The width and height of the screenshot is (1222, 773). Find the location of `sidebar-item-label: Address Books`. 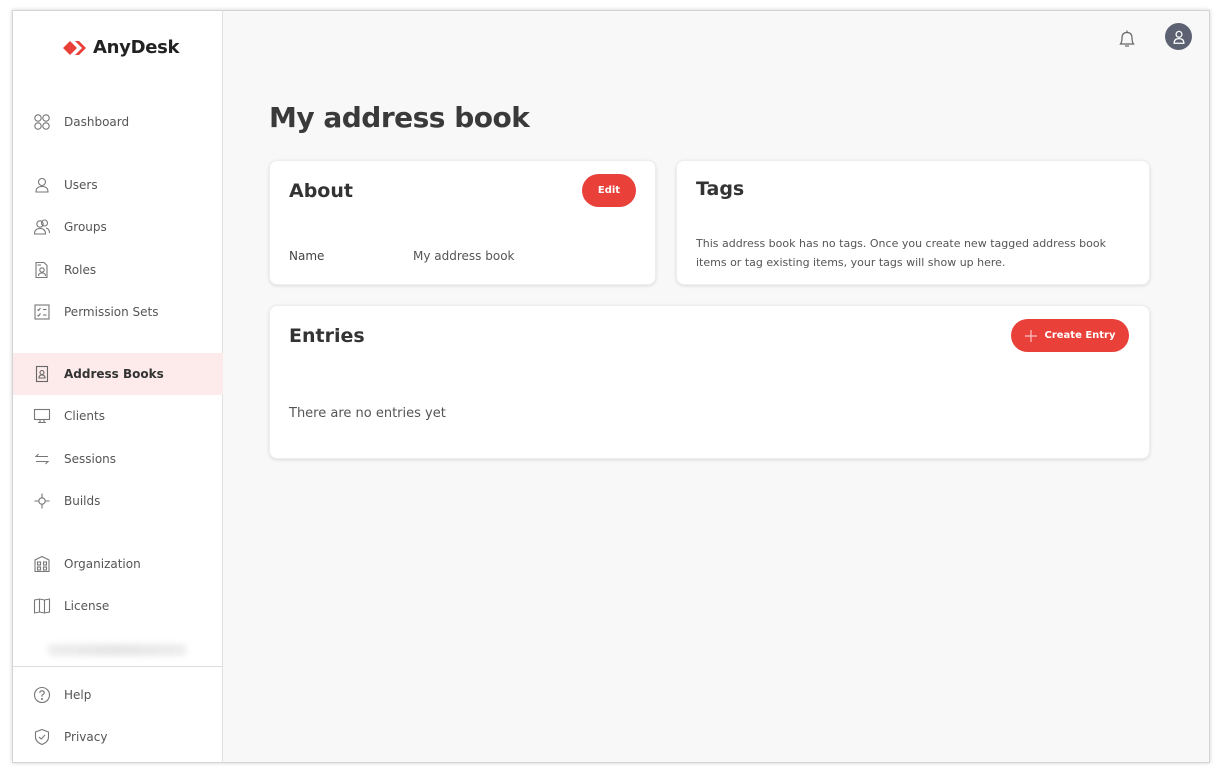

sidebar-item-label: Address Books is located at coordinates (114, 374).